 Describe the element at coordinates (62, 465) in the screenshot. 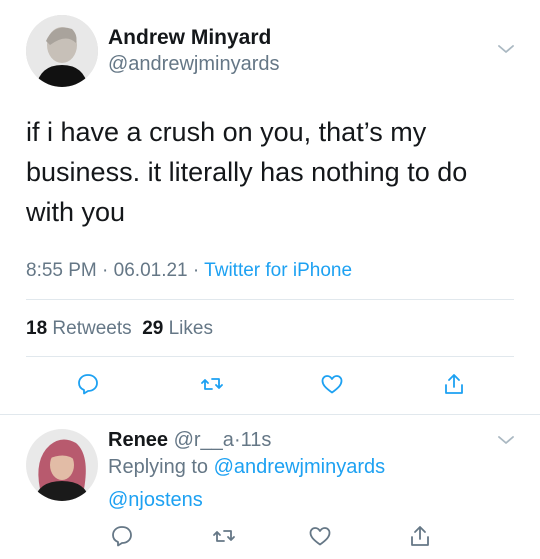

I see `reply-avatar` at that location.